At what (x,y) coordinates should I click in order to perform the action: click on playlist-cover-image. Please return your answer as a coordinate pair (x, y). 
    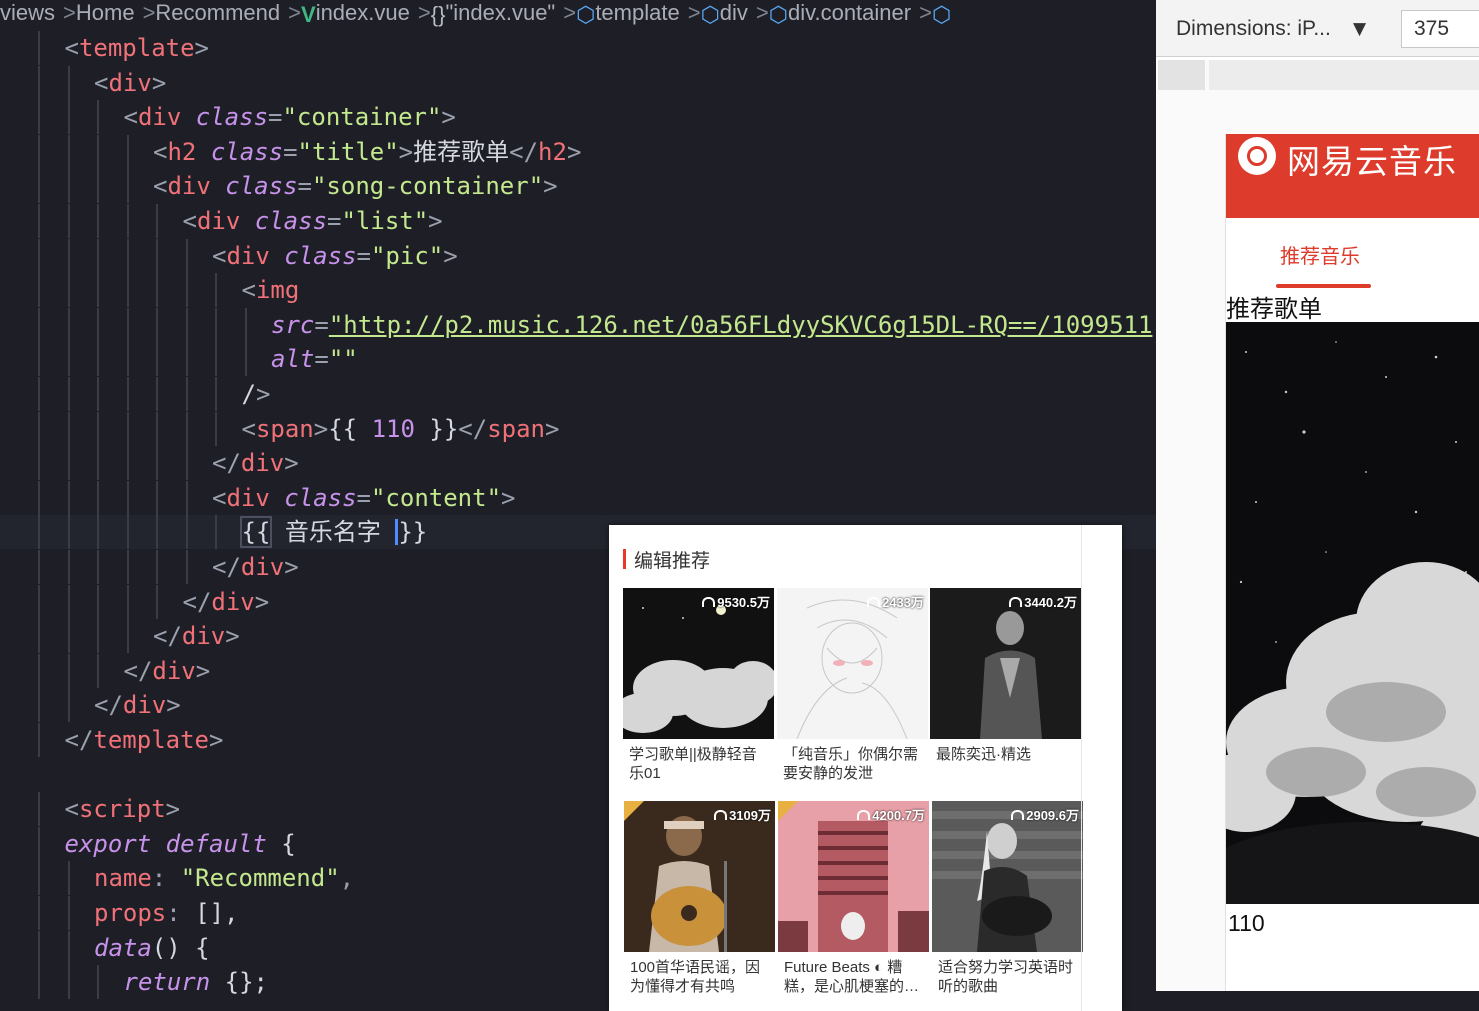
    Looking at the image, I should click on (1352, 613).